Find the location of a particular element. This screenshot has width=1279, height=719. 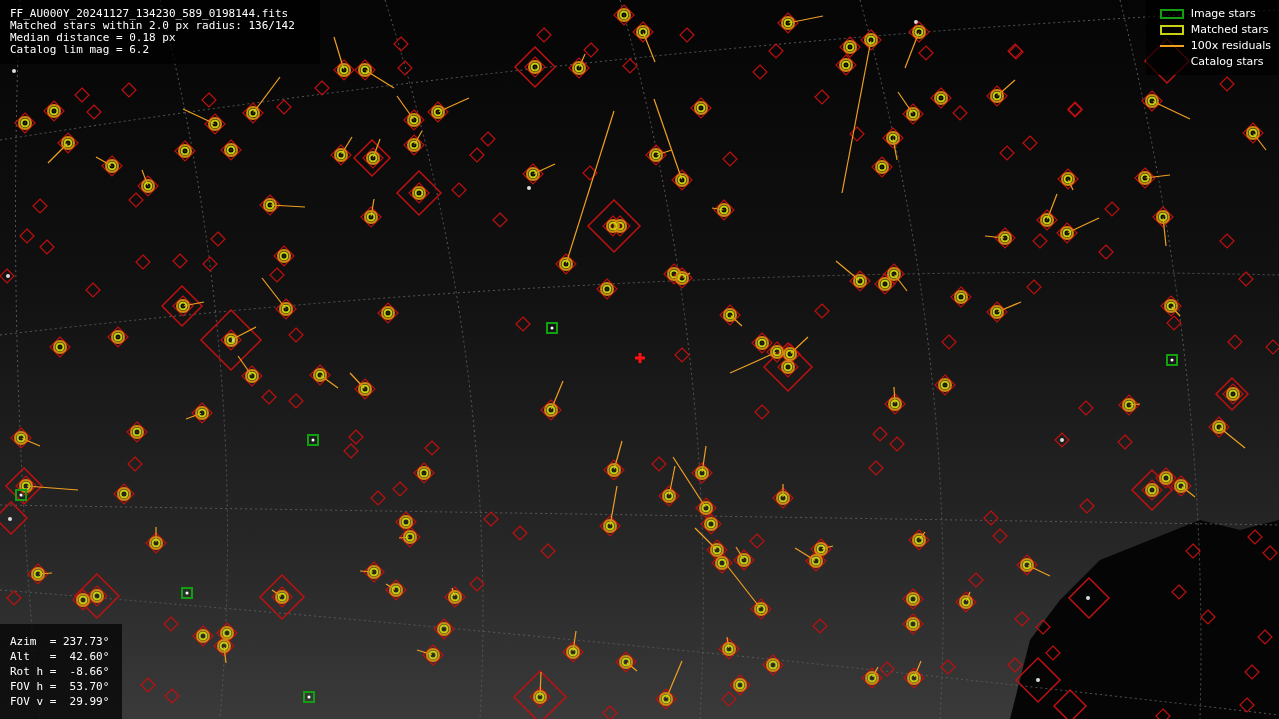

pointing-line: FOV h = 53.70° is located at coordinates (60, 686).